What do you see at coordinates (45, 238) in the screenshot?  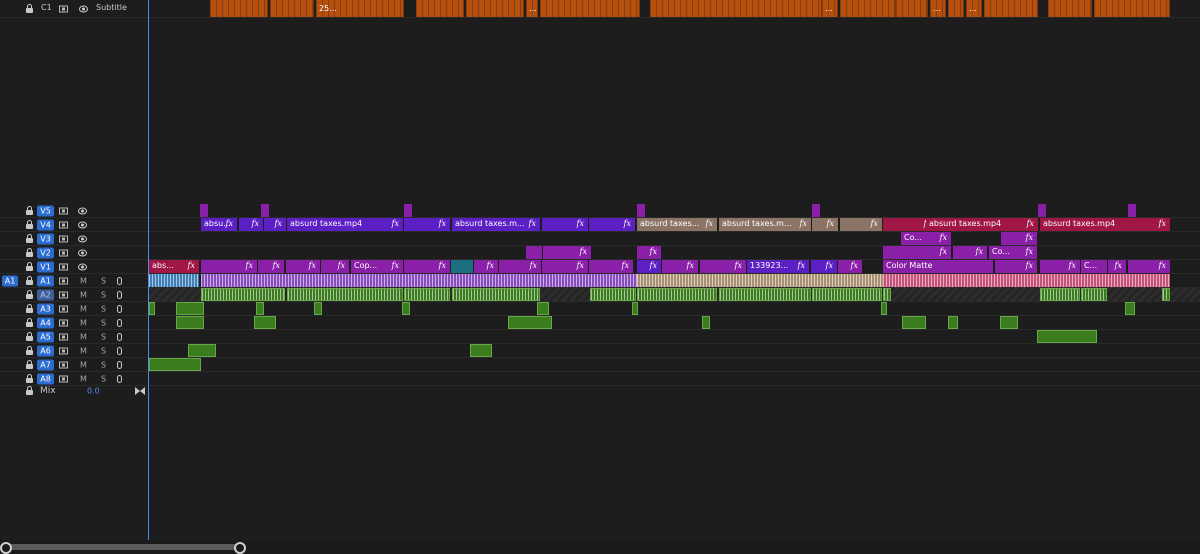 I see `track-target-v3: V3` at bounding box center [45, 238].